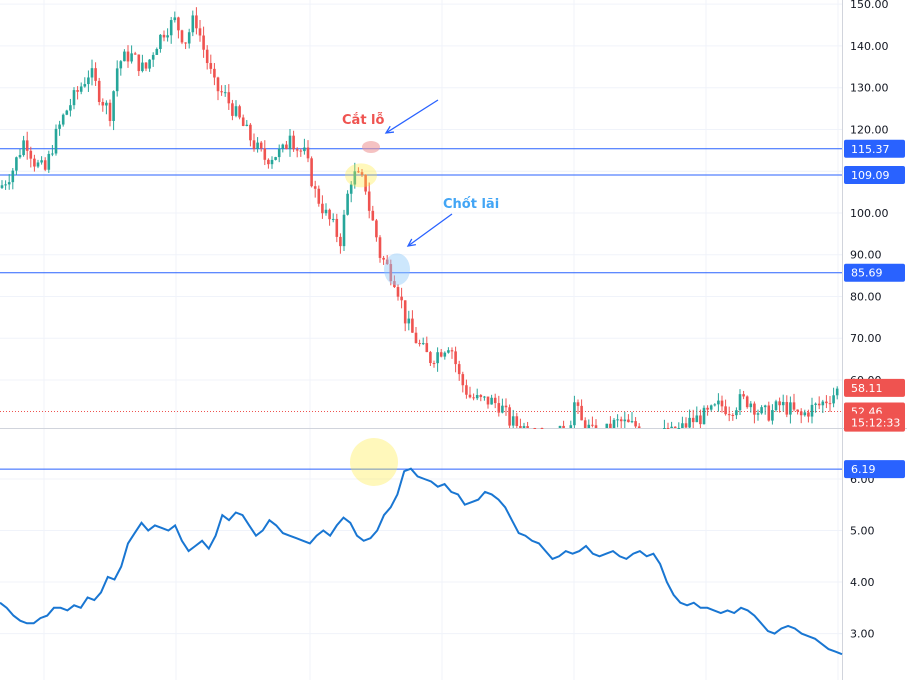 The height and width of the screenshot is (680, 907). I want to click on indicator-tick-label: 5.00, so click(862, 531).